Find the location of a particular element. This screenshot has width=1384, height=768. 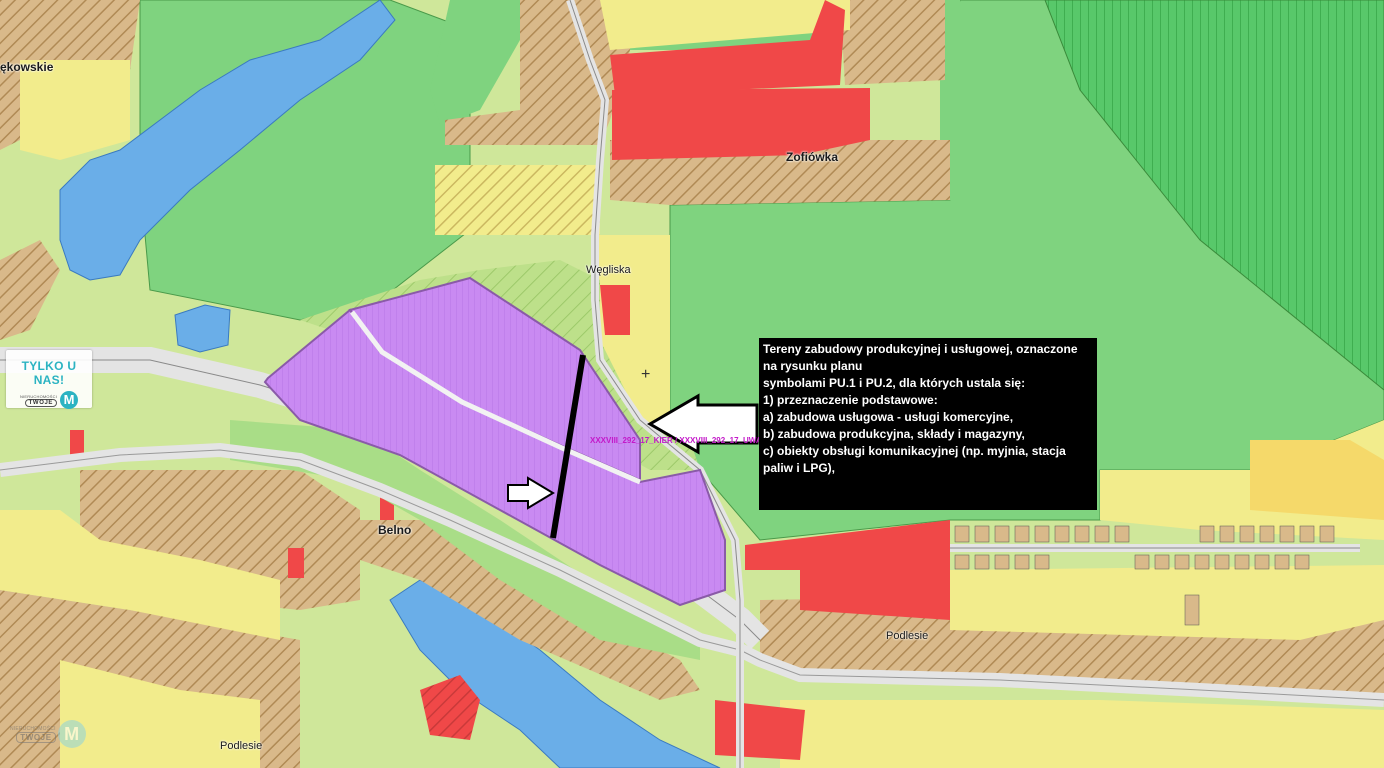

label-podlesie-right: Podlesie is located at coordinates (907, 636).